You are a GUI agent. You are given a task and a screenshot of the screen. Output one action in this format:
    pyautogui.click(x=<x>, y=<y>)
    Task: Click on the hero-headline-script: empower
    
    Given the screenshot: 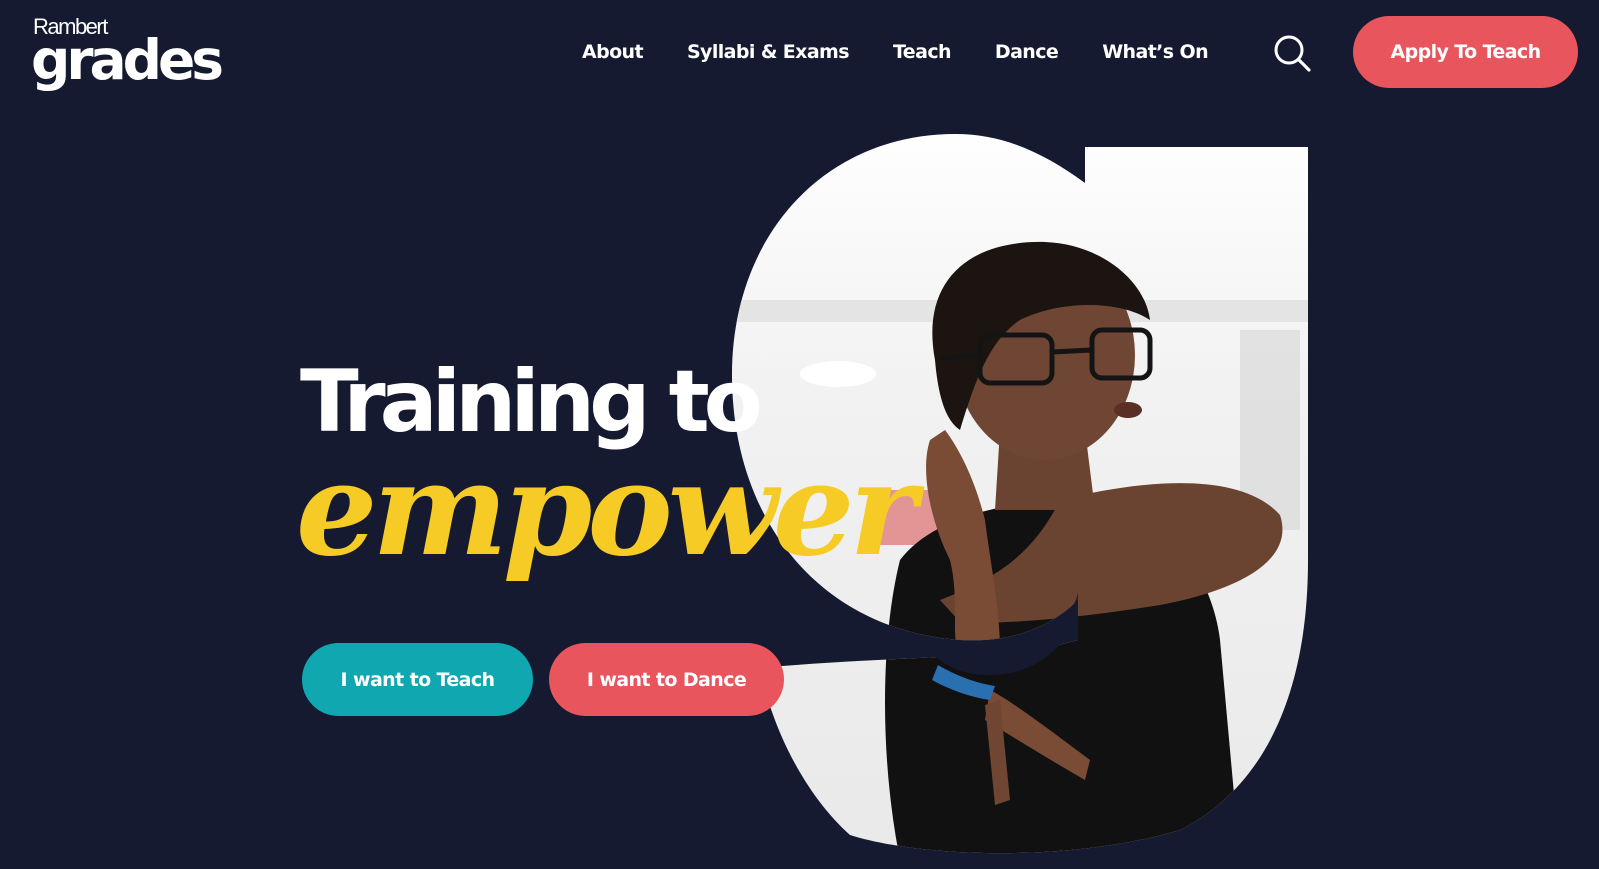 What is the action you would take?
    pyautogui.click(x=606, y=510)
    